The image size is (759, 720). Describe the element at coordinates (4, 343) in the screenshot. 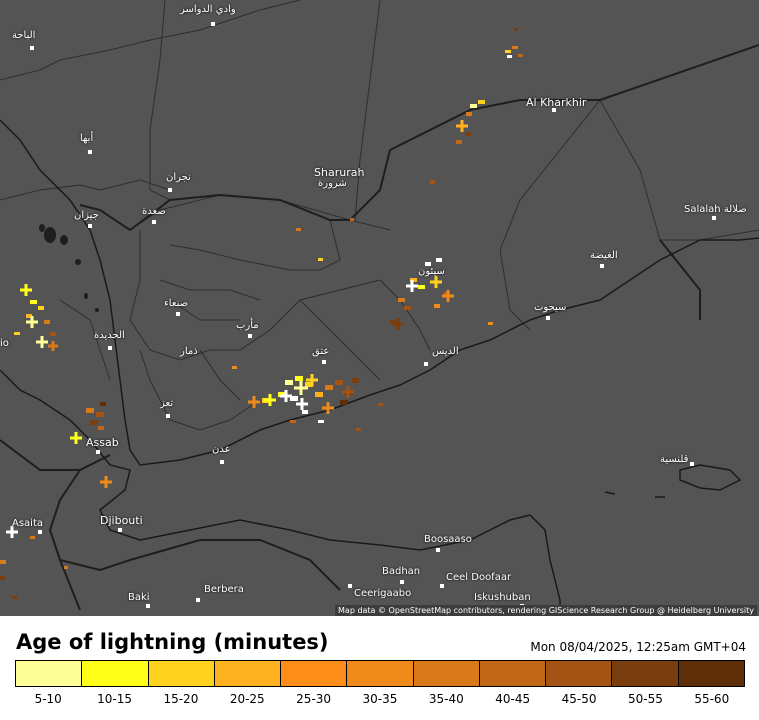

I see `place-label-massawa: io` at that location.